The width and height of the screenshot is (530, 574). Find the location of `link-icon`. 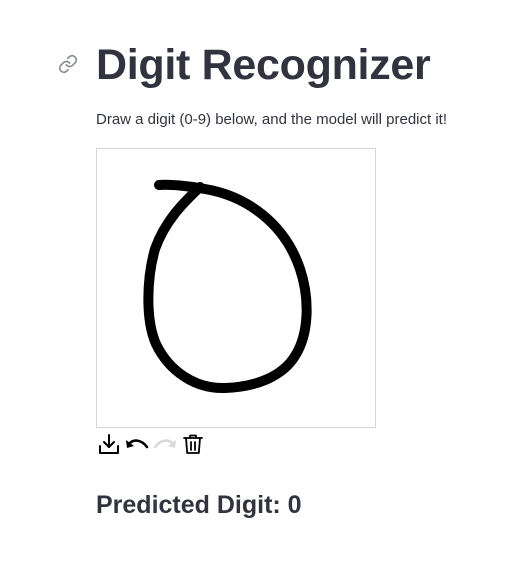

link-icon is located at coordinates (68, 64).